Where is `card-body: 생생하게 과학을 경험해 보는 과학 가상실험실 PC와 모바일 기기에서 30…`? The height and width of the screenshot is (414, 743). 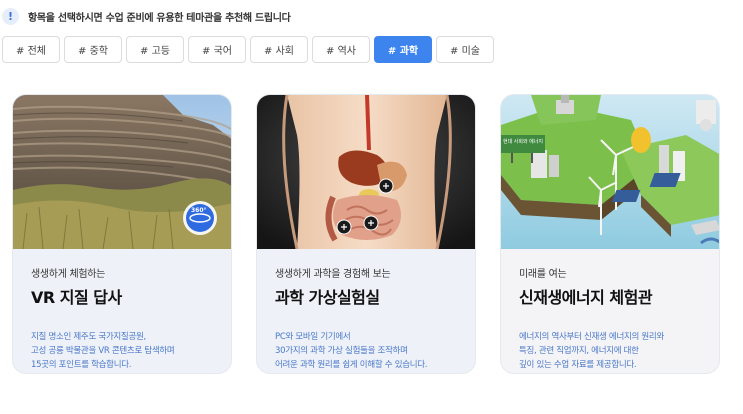 card-body: 생생하게 과학을 경험해 보는 과학 가상실험실 PC와 모바일 기기에서 30… is located at coordinates (366, 311).